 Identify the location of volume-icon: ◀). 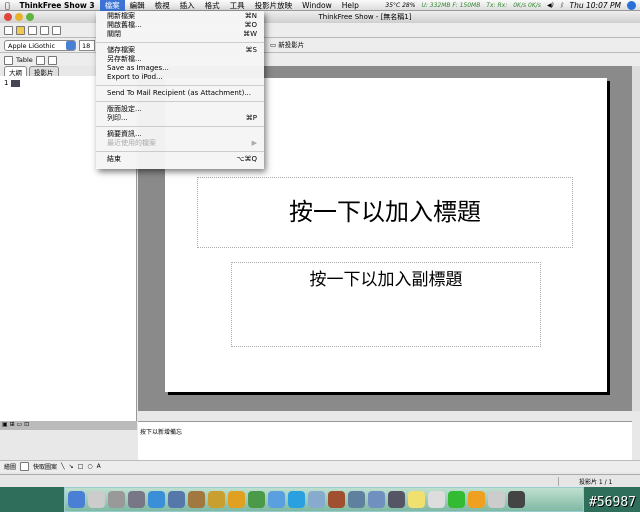
(550, 5).